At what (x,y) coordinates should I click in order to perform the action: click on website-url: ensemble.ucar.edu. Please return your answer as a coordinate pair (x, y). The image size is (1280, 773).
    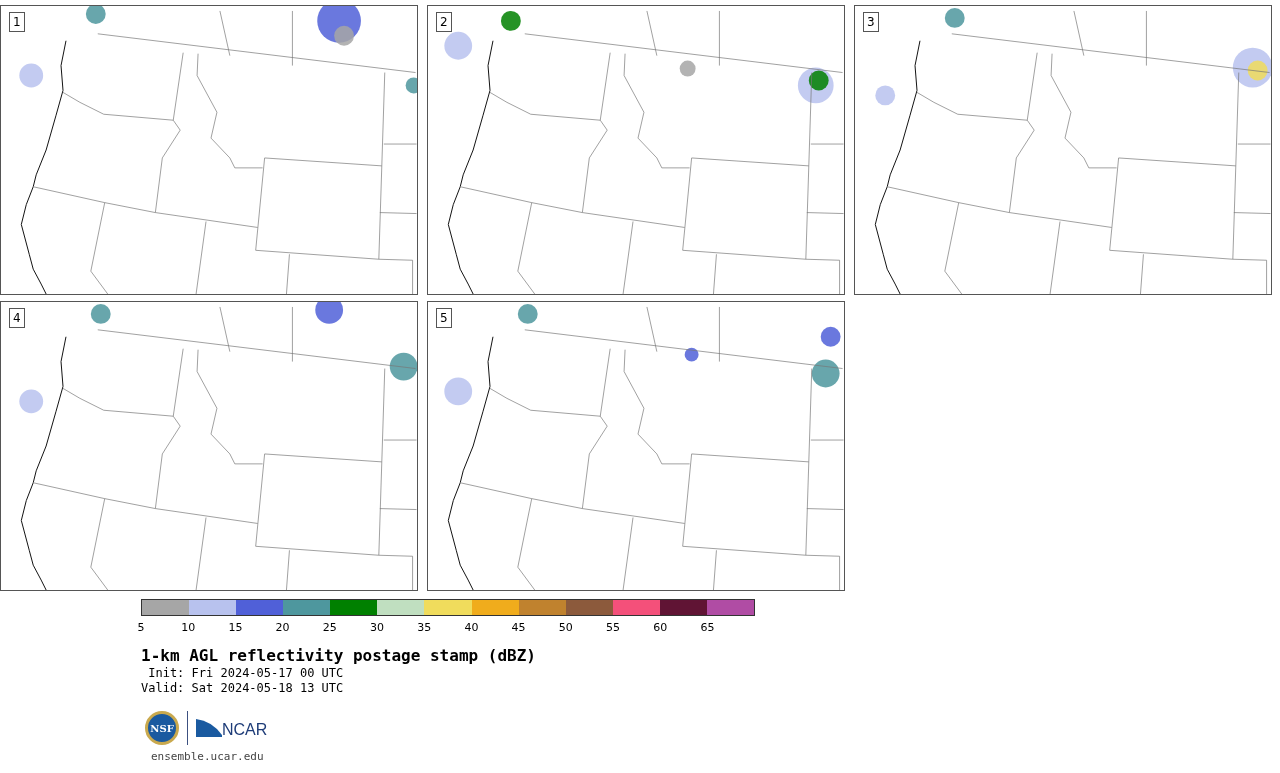
    Looking at the image, I should click on (208, 757).